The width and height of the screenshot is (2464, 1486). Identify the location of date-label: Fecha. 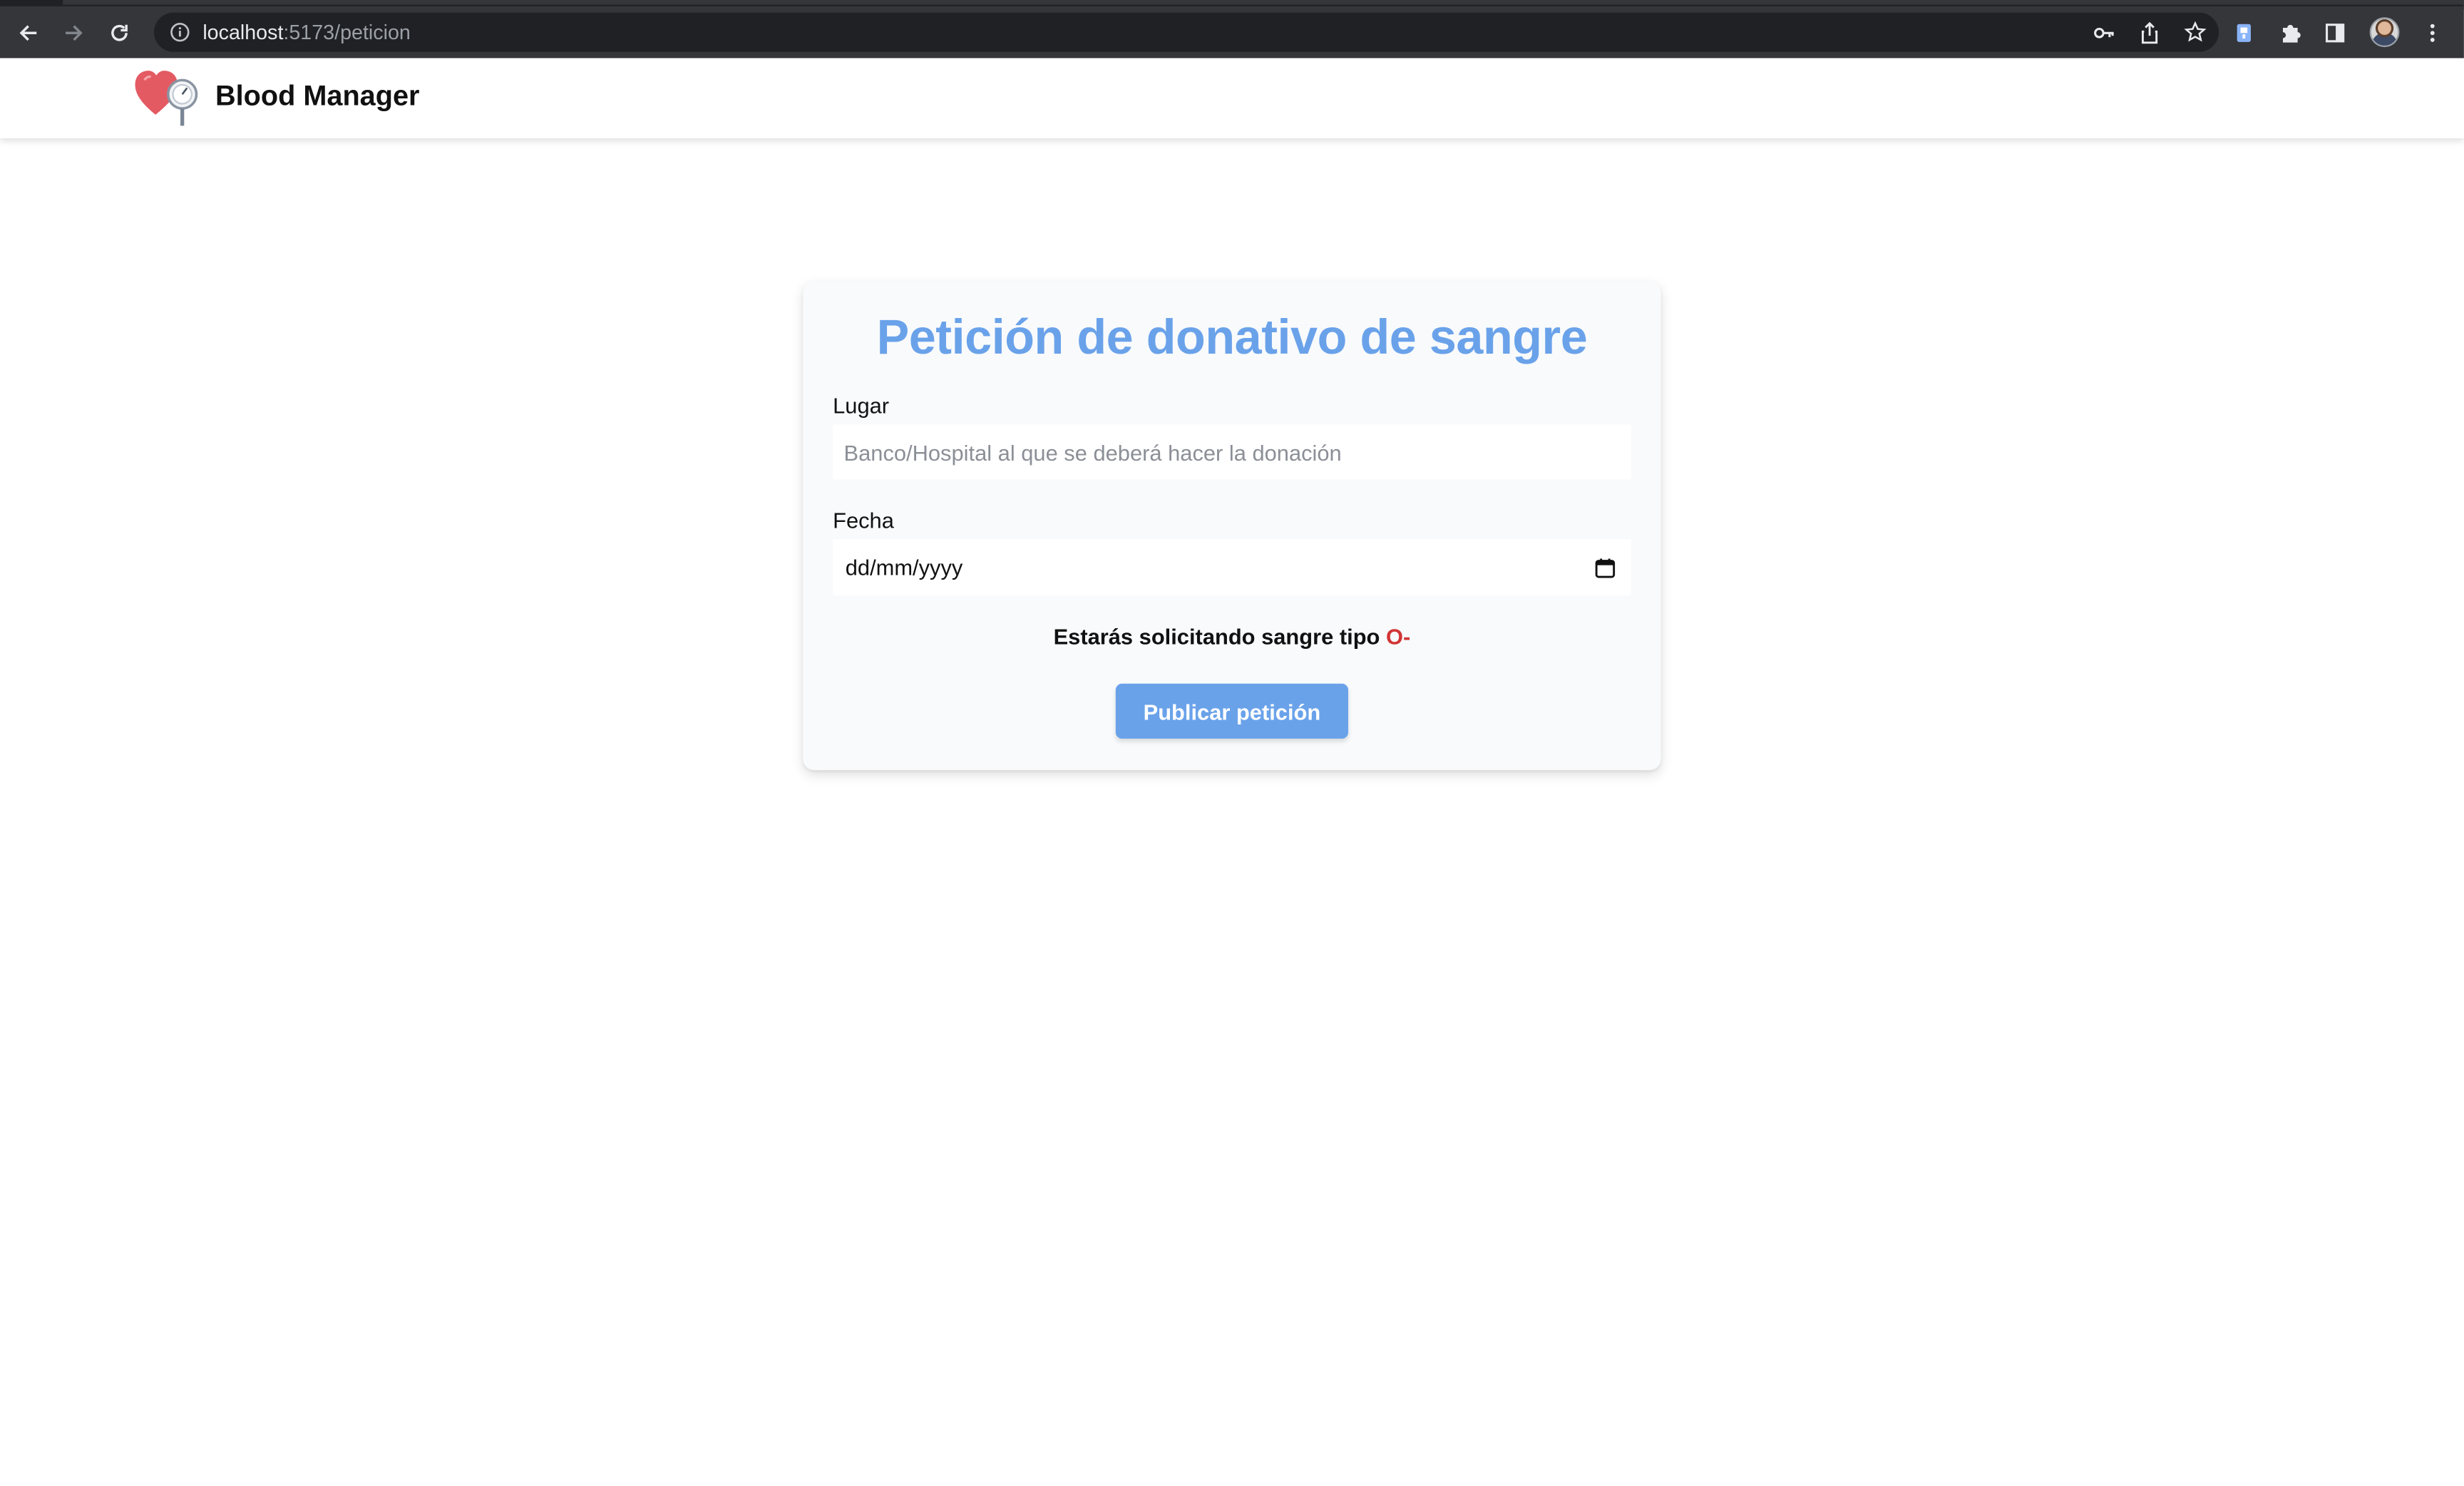
(863, 520).